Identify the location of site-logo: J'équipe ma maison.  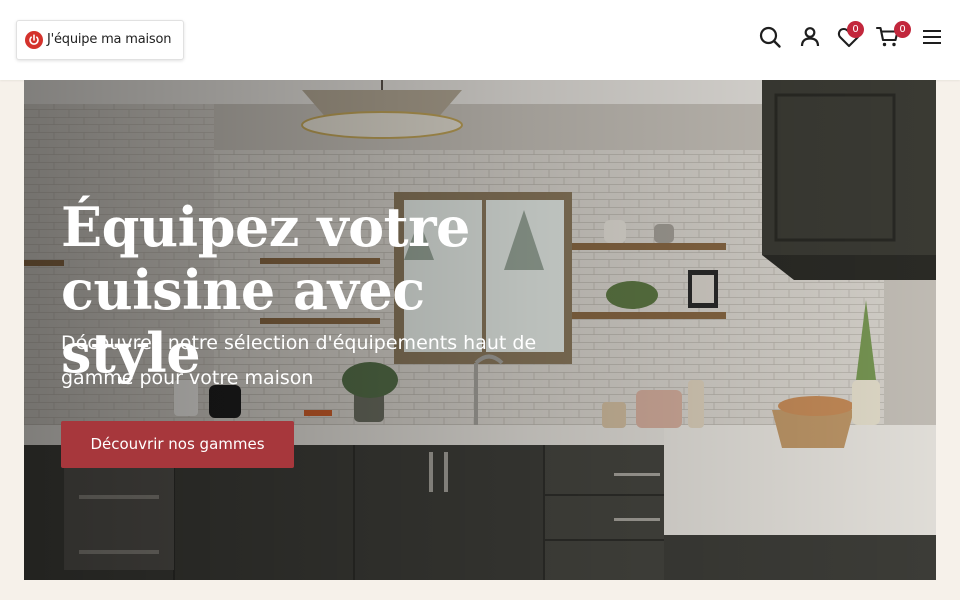
(100, 40).